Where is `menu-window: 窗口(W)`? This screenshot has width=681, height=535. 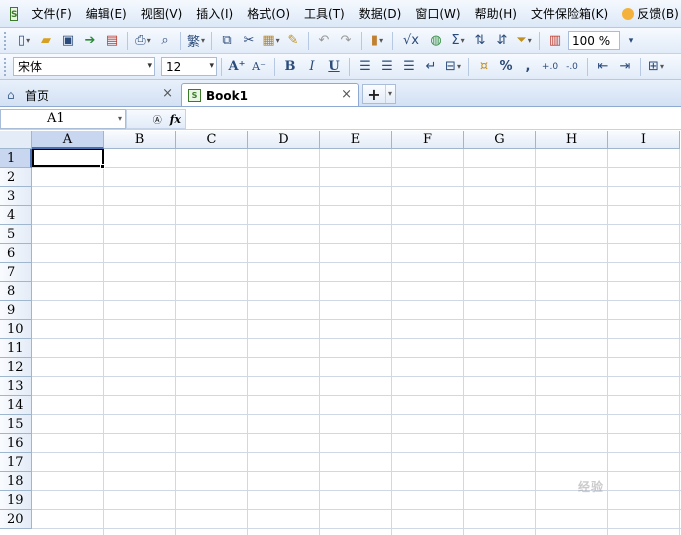 menu-window: 窗口(W) is located at coordinates (437, 13).